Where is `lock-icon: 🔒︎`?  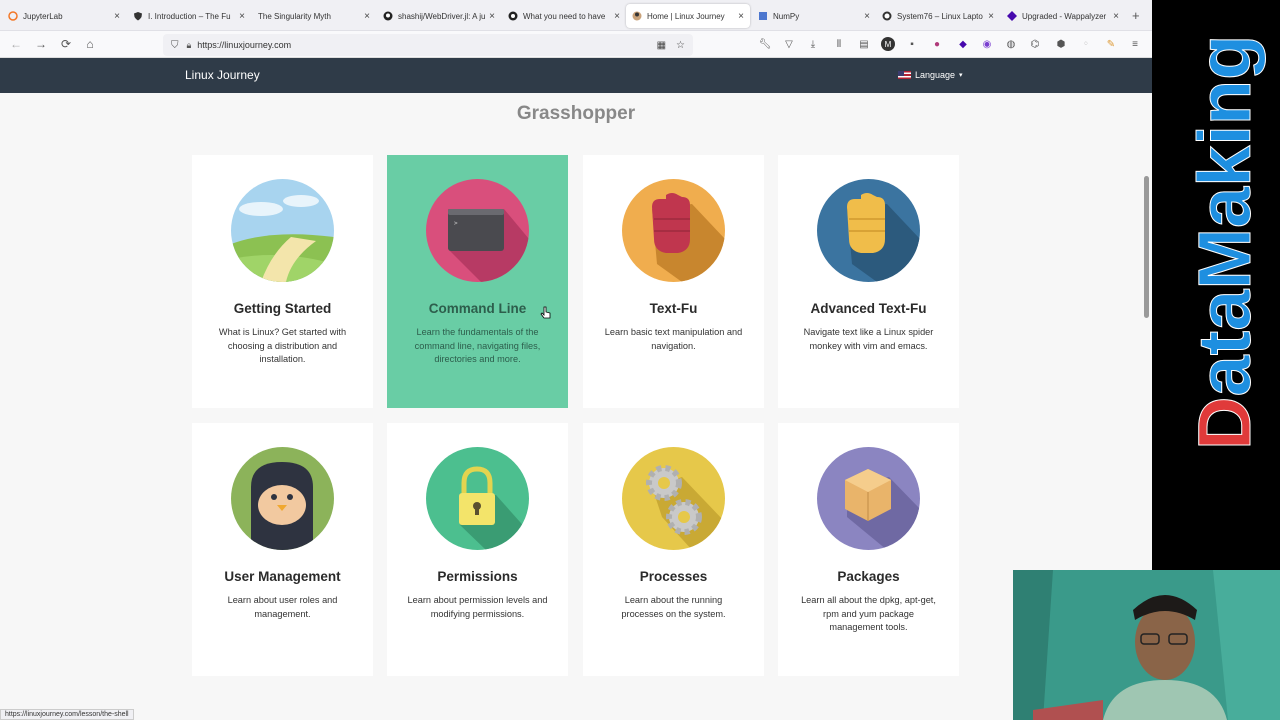 lock-icon: 🔒︎ is located at coordinates (189, 45).